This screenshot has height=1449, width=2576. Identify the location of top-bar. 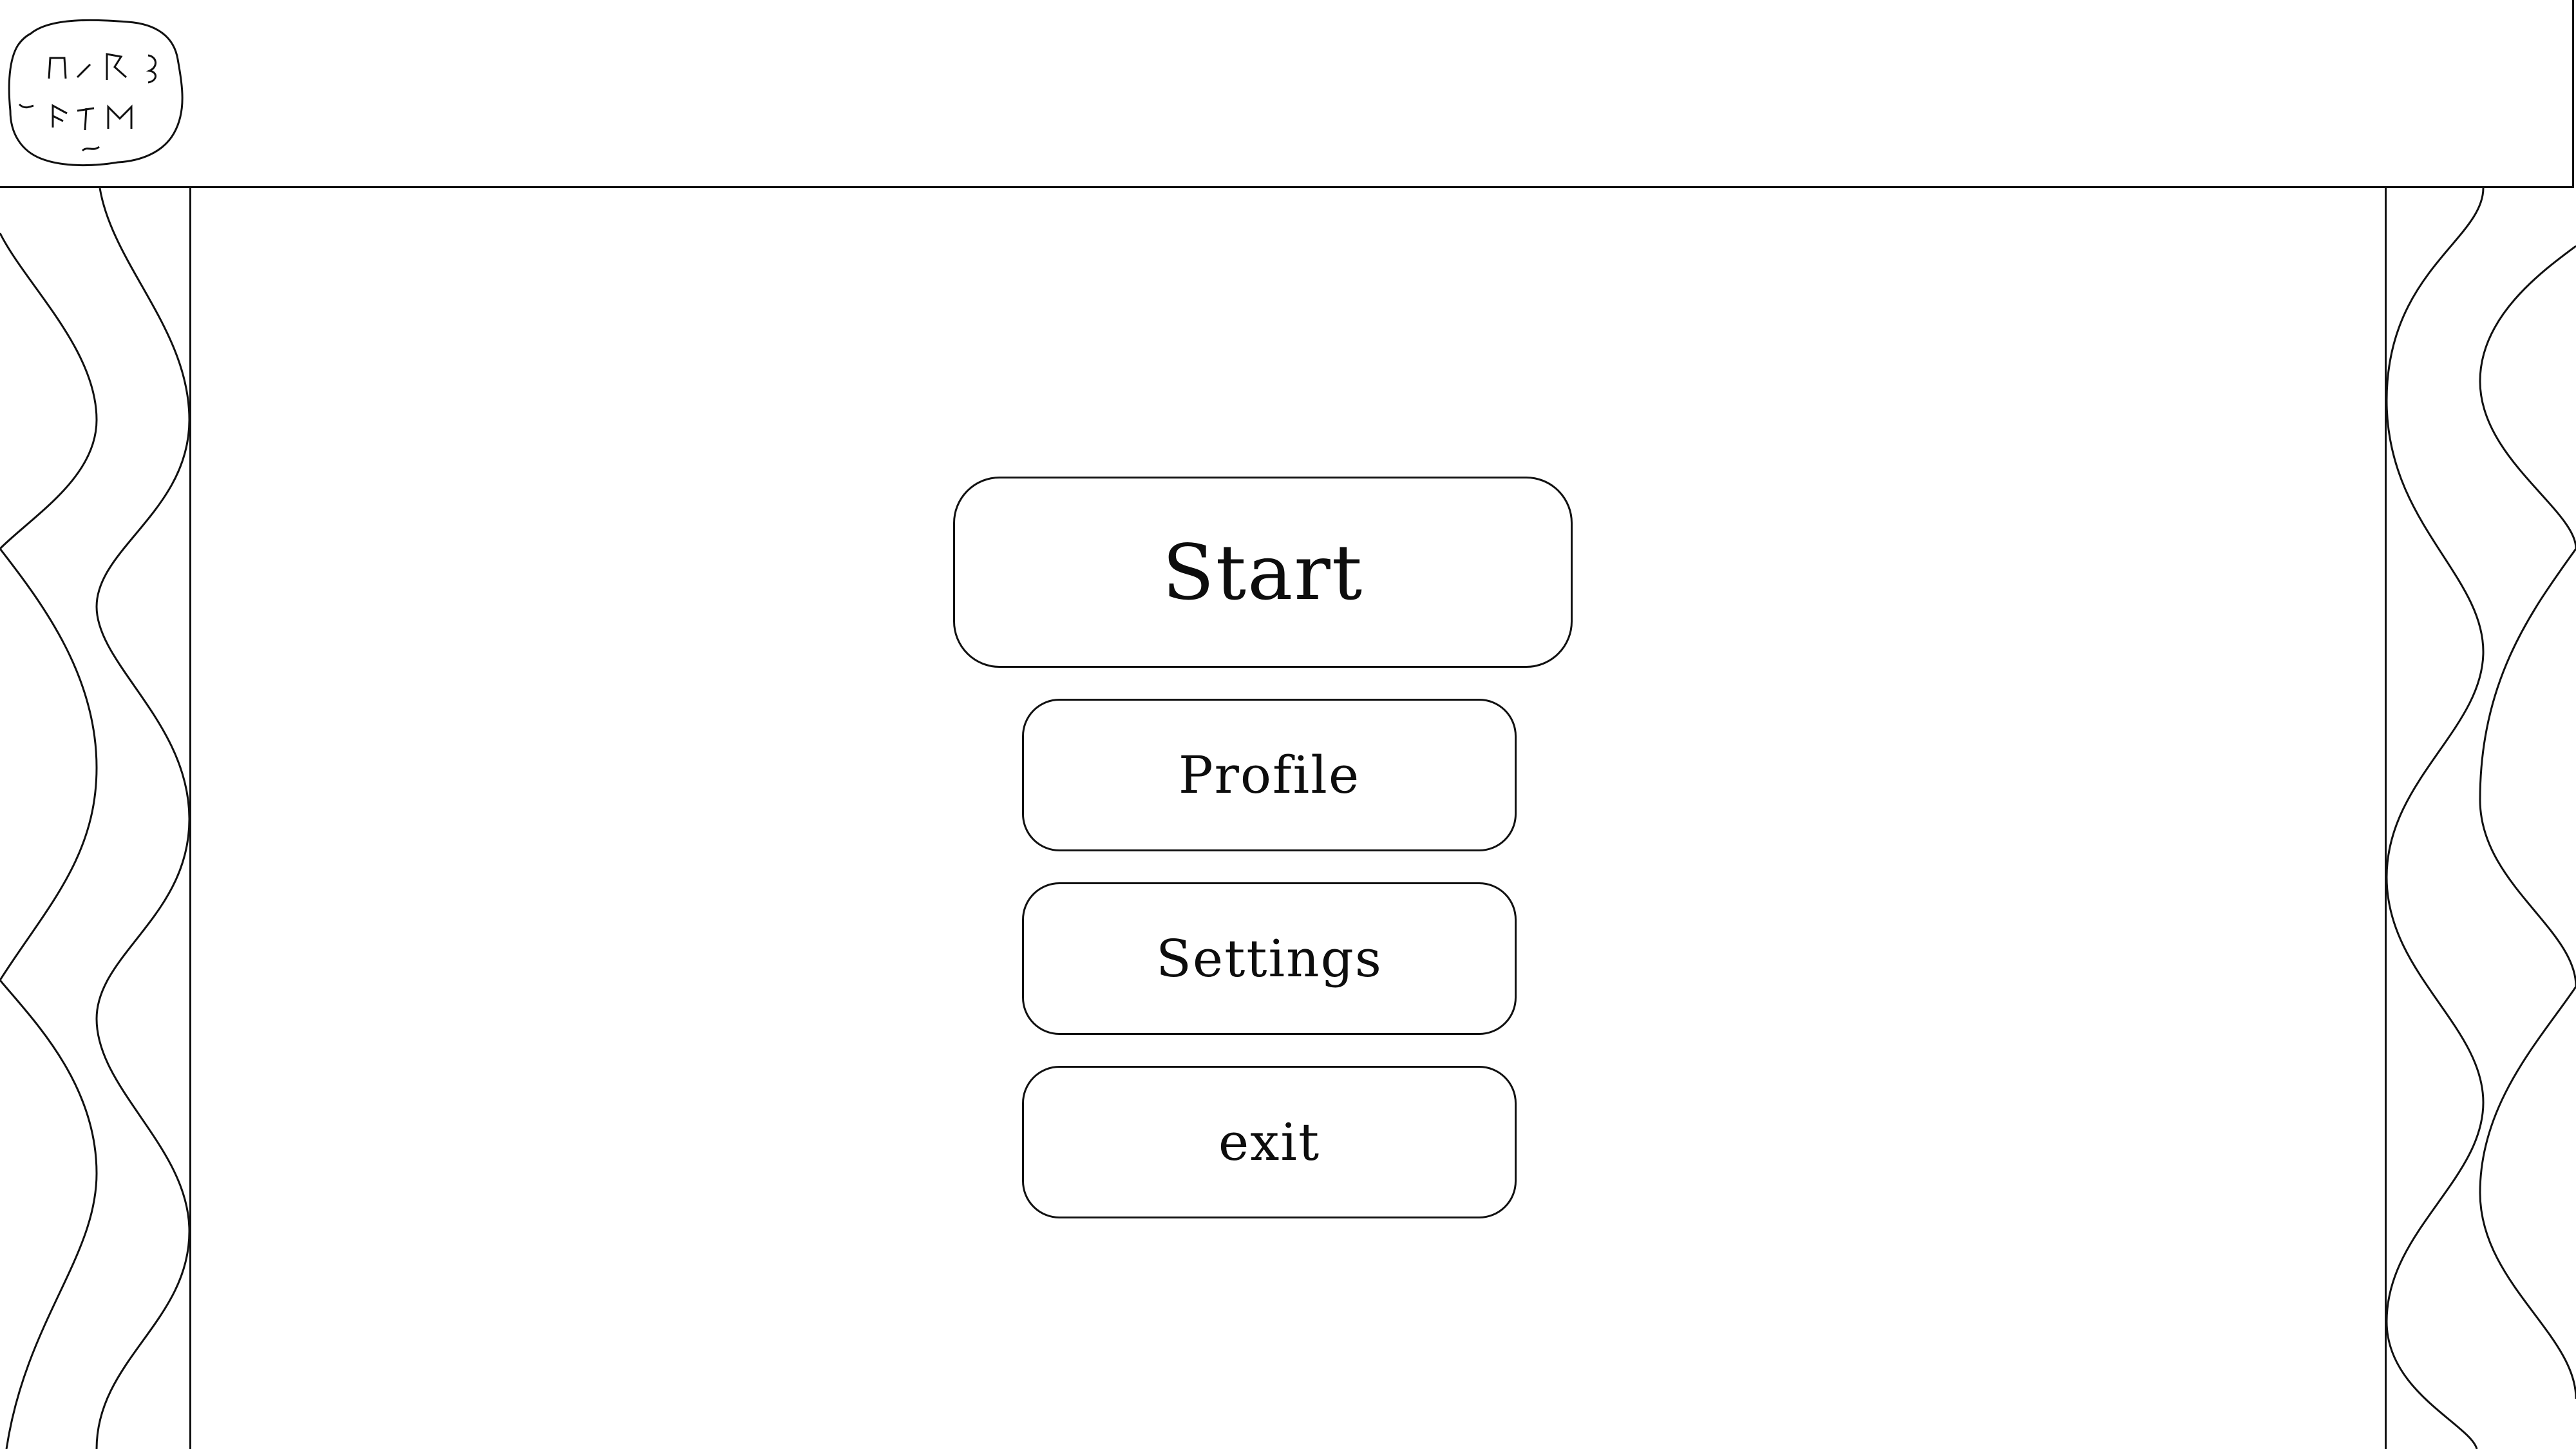
(1287, 94).